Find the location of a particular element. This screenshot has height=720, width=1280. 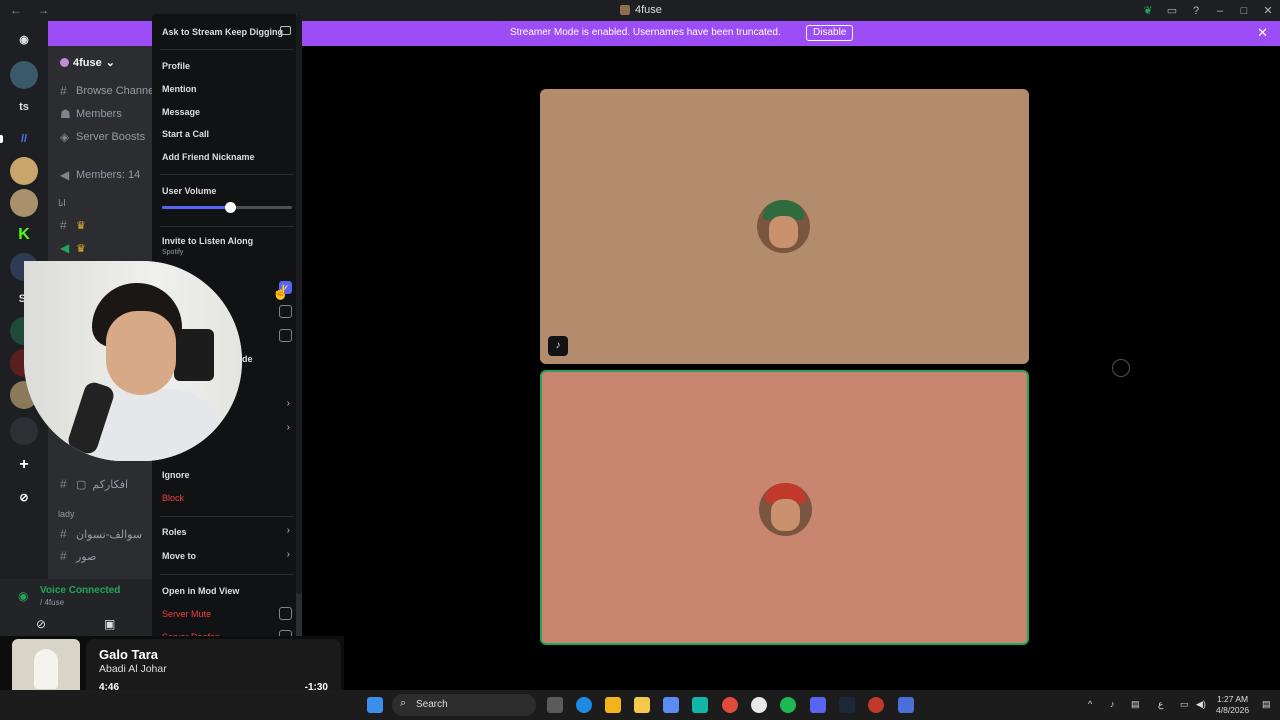

ignore-item: Ignore is located at coordinates (176, 475).